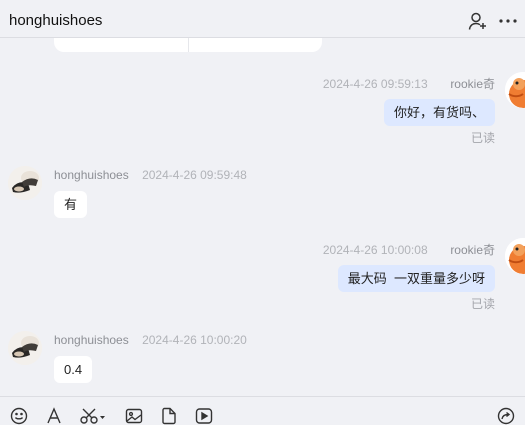 The width and height of the screenshot is (525, 425). Describe the element at coordinates (73, 369) in the screenshot. I see `message-bubble: 0.4` at that location.